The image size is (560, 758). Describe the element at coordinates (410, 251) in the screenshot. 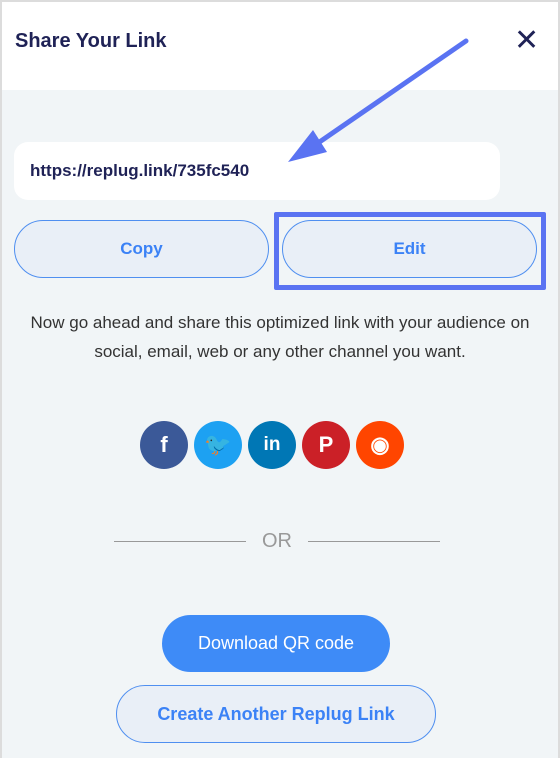

I see `highlight-annotation-box` at that location.